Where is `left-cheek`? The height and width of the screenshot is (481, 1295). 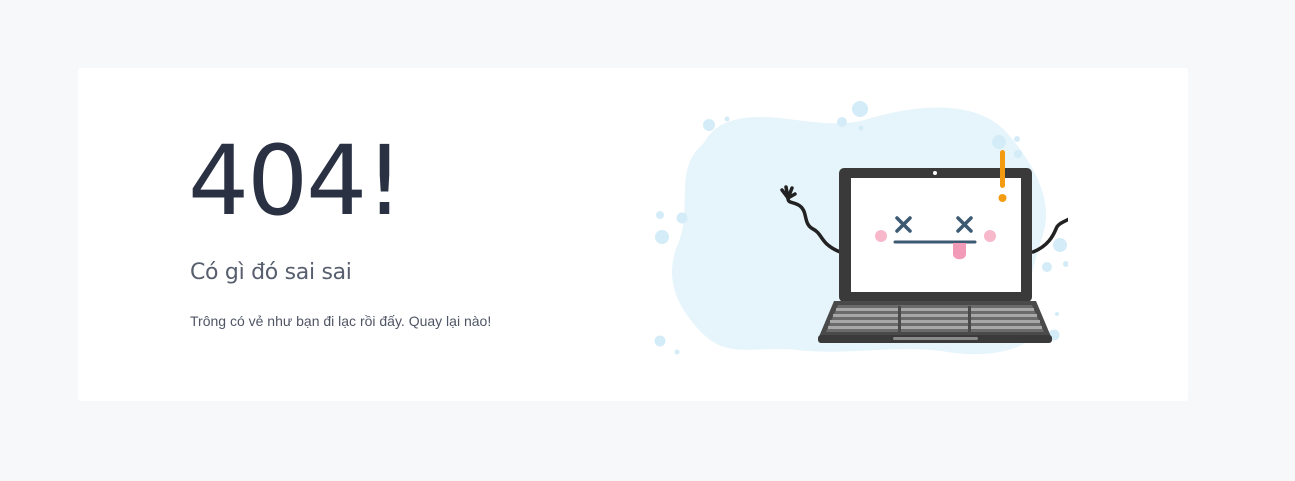
left-cheek is located at coordinates (881, 236).